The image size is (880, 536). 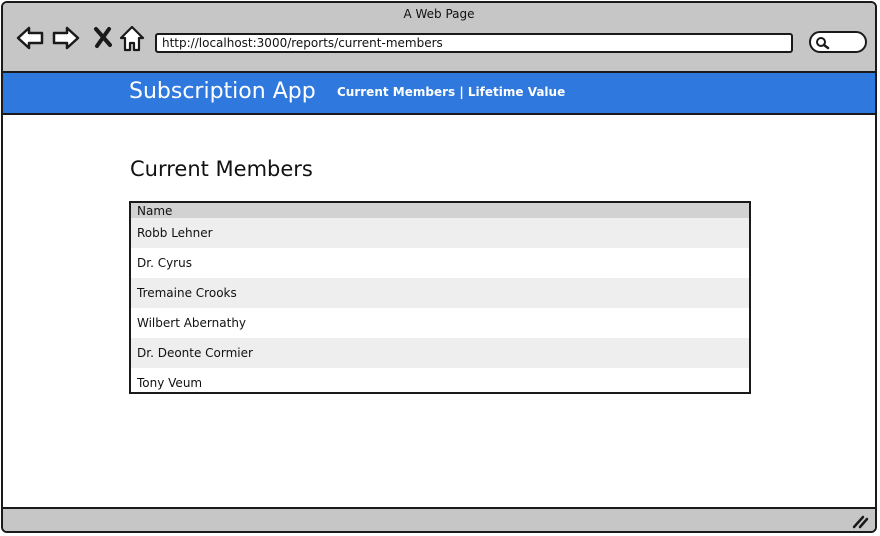 I want to click on table-row: Dr. Deonte Cormier, so click(x=440, y=353).